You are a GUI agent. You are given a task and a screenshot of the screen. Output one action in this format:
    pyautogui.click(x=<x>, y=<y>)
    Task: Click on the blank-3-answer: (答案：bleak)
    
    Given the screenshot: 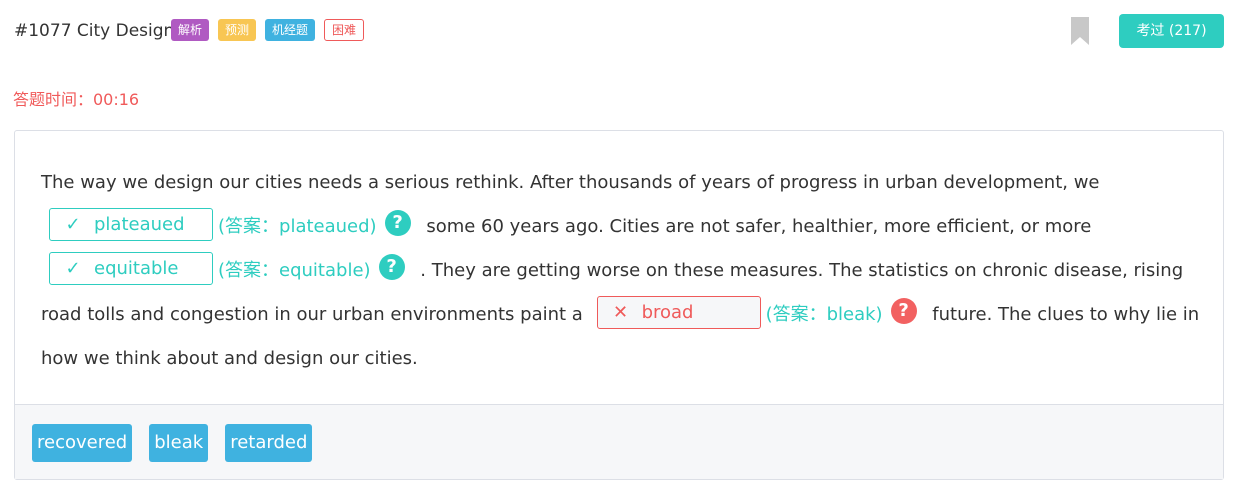 What is the action you would take?
    pyautogui.click(x=824, y=314)
    